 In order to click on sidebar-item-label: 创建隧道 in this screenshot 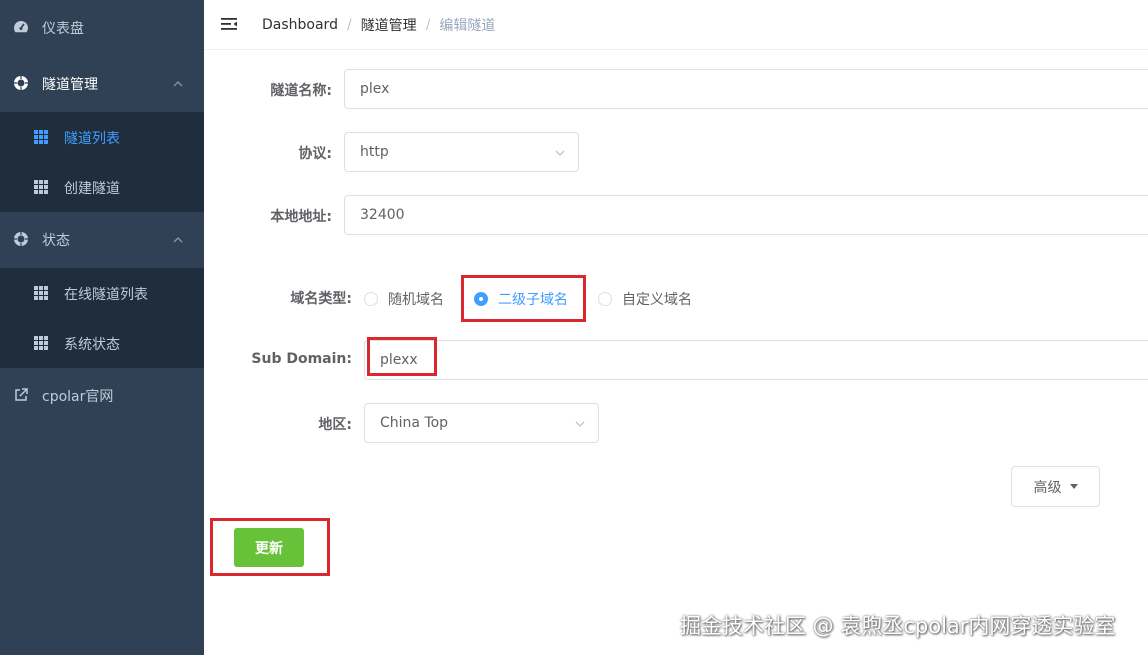, I will do `click(92, 189)`.